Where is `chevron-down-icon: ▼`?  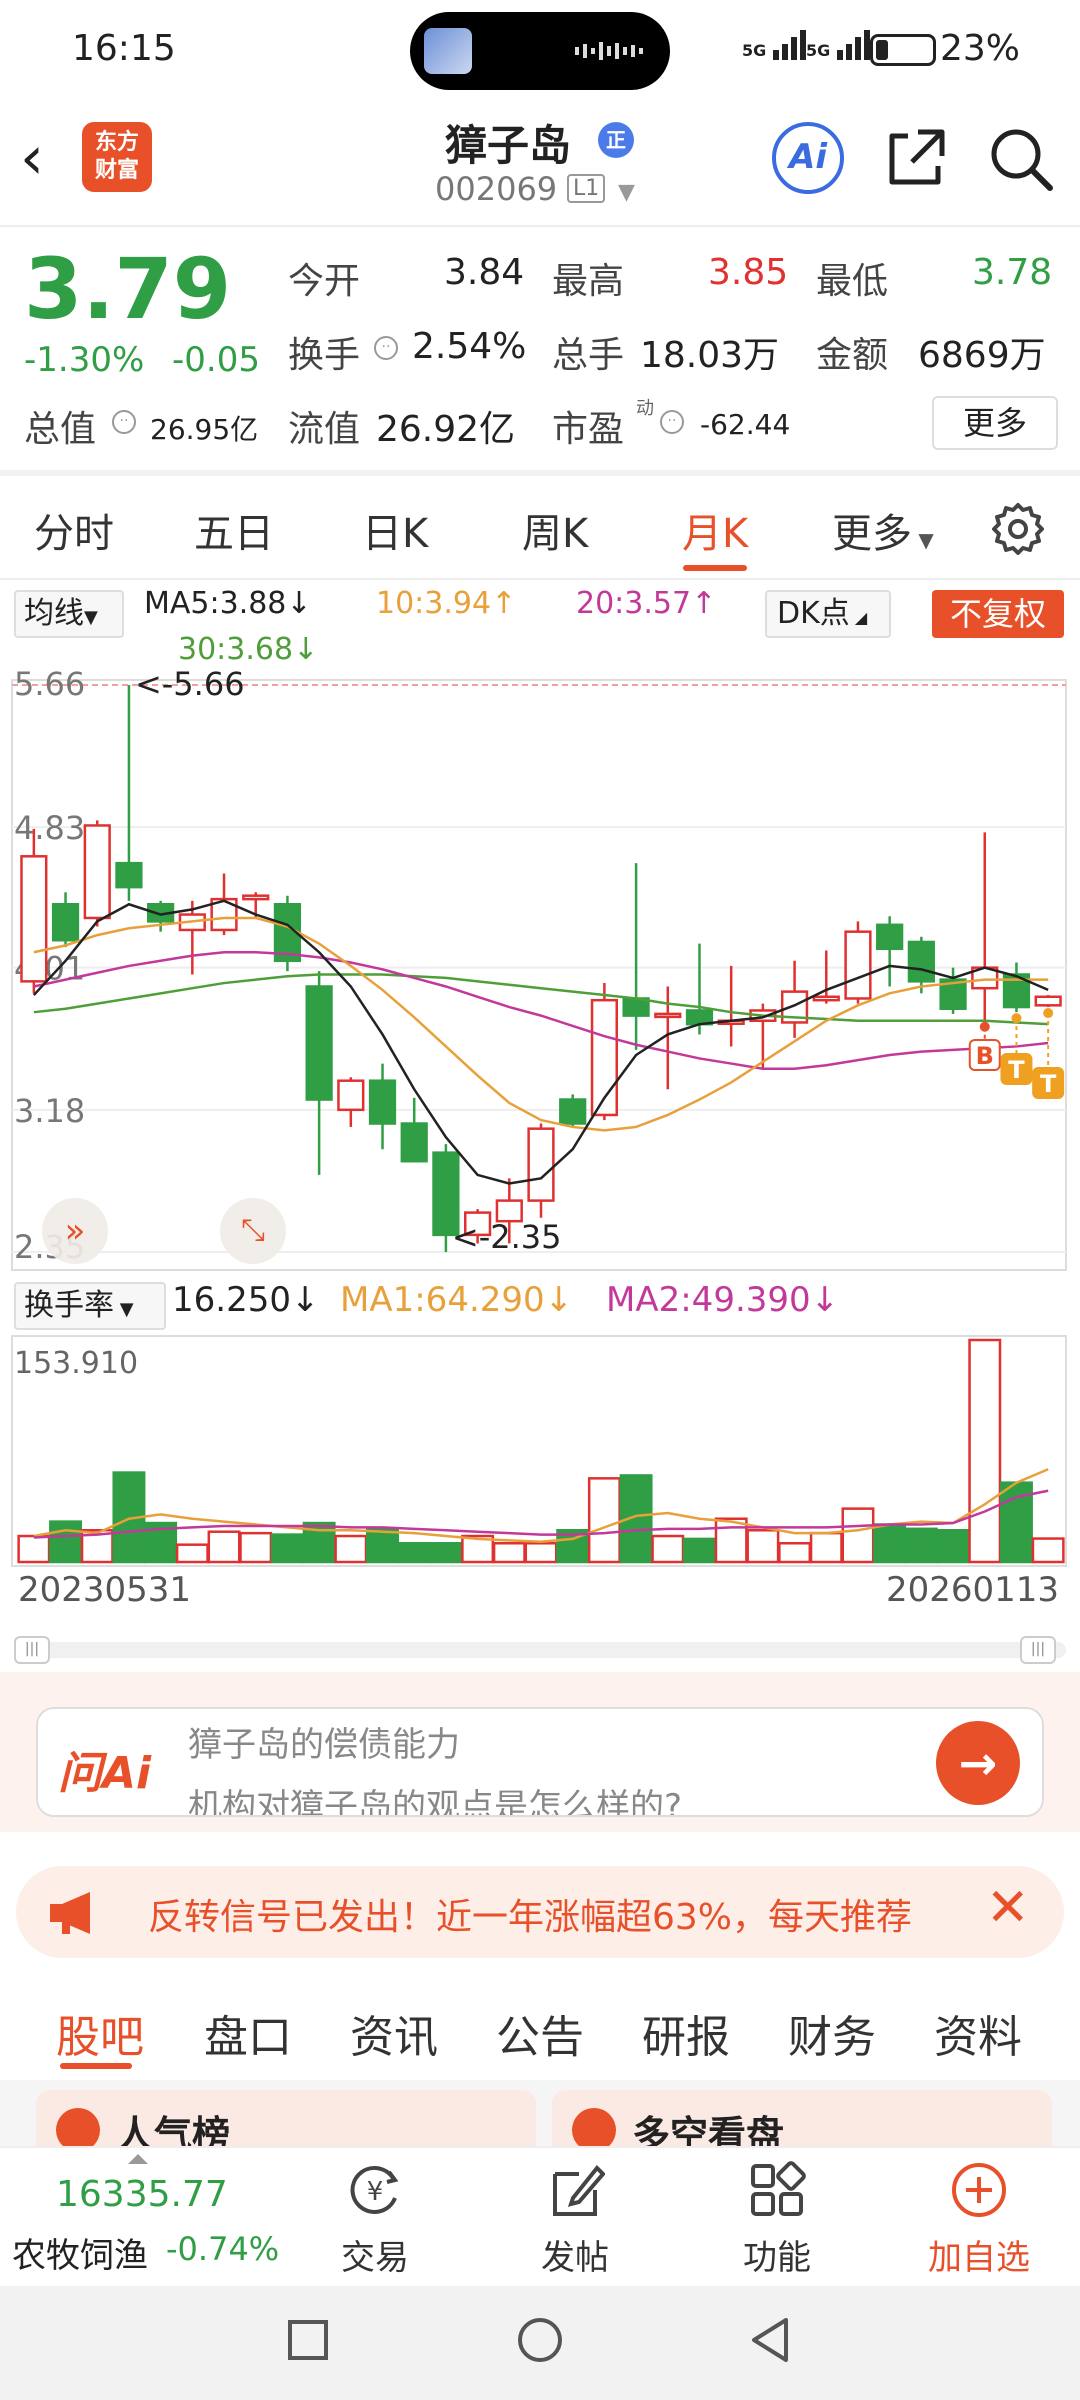 chevron-down-icon: ▼ is located at coordinates (626, 192).